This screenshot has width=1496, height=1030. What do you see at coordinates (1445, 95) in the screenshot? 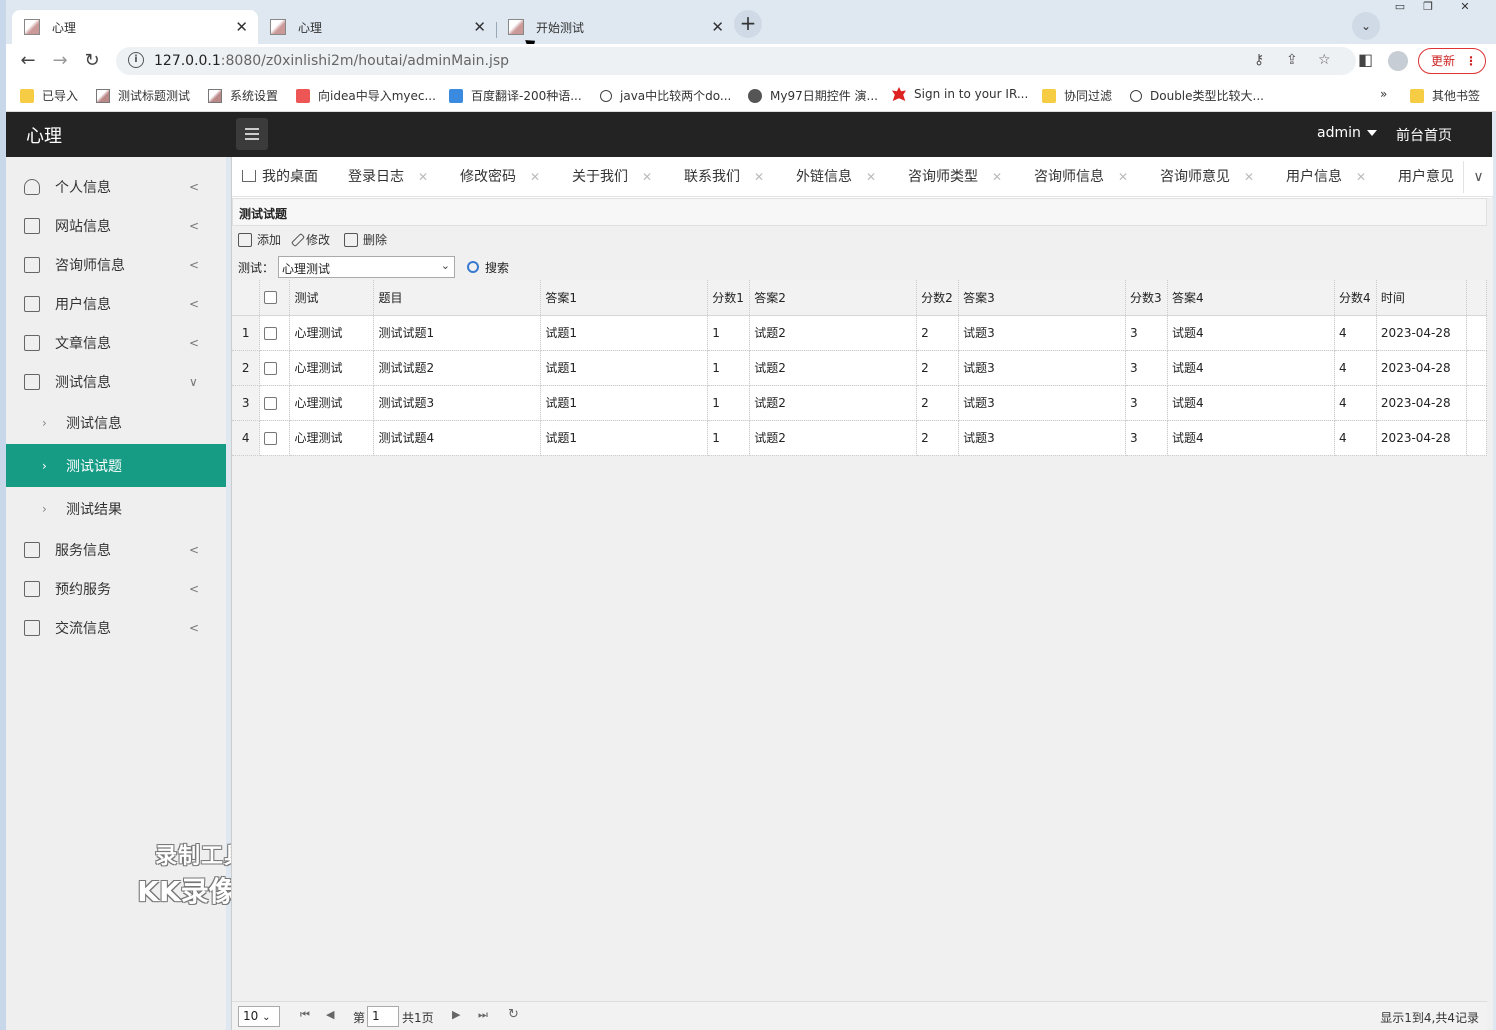
I see `other-bookmarks: 其他书签` at bounding box center [1445, 95].